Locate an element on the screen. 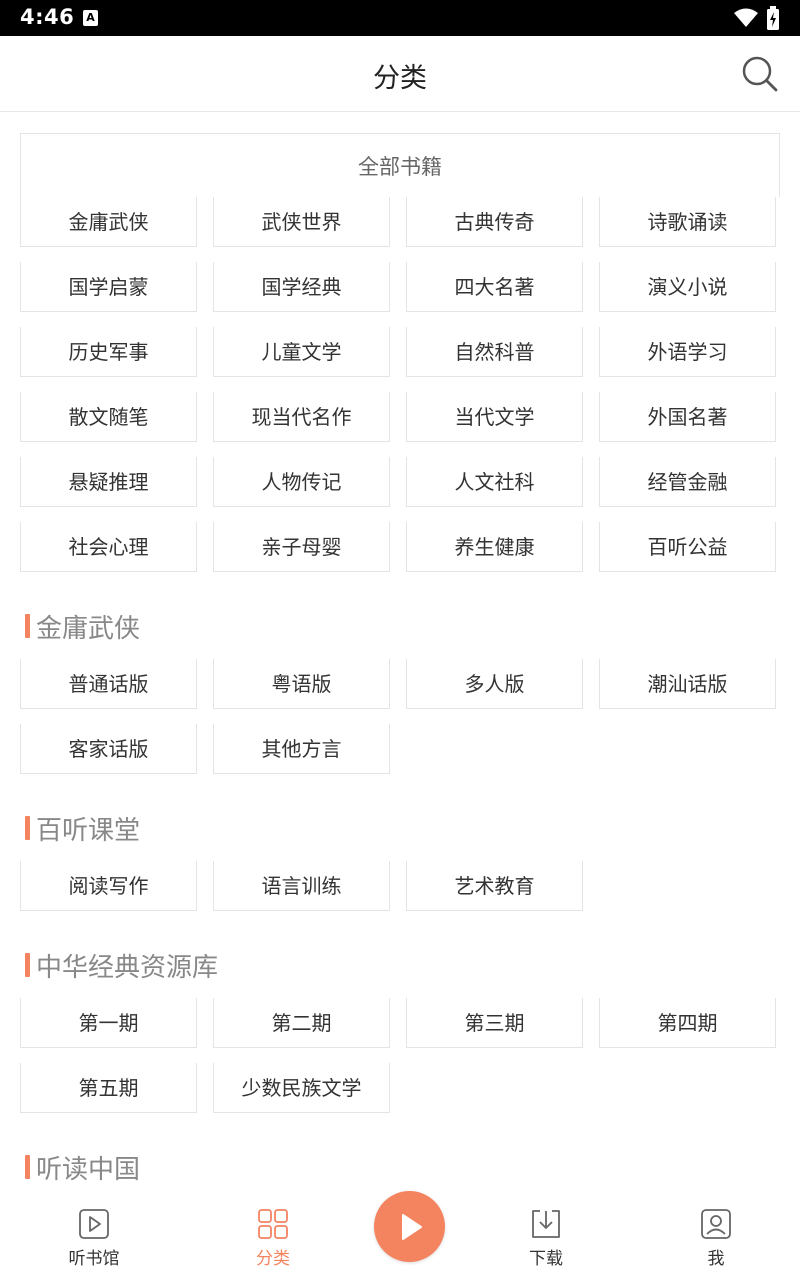  nav-tab-profile: 我 is located at coordinates (716, 1238).